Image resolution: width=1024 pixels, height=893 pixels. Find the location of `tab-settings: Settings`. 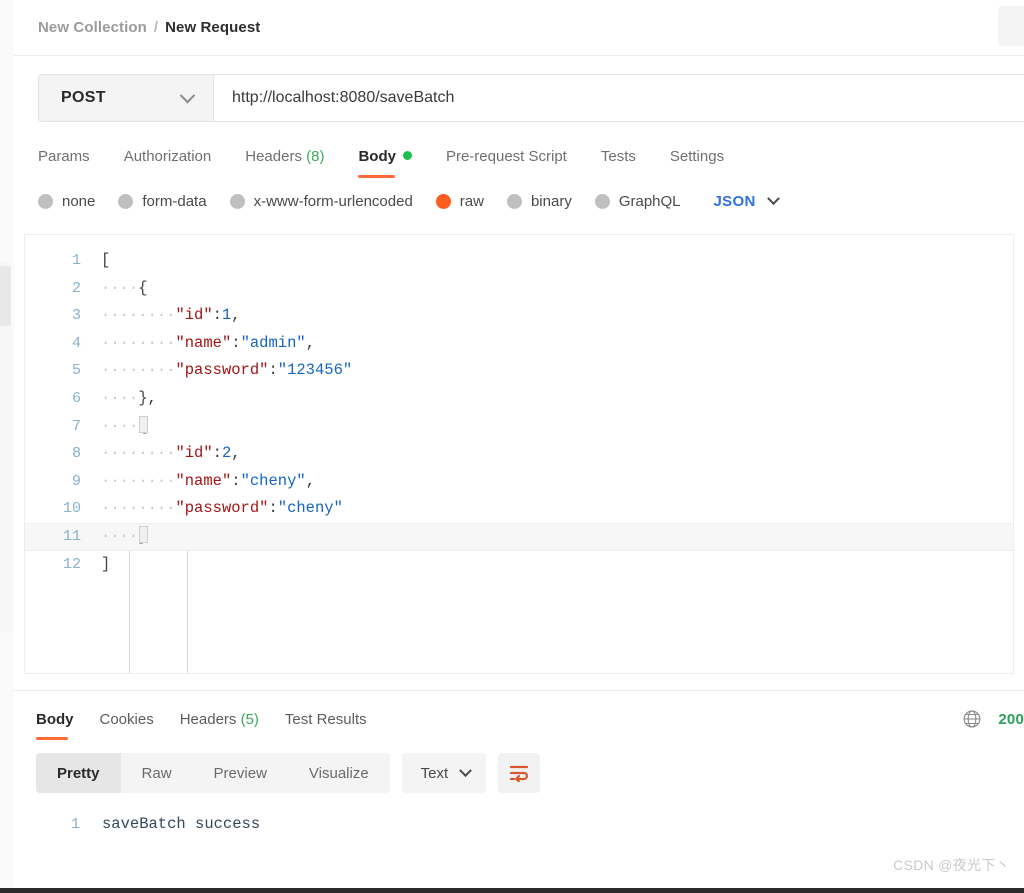

tab-settings: Settings is located at coordinates (697, 163).